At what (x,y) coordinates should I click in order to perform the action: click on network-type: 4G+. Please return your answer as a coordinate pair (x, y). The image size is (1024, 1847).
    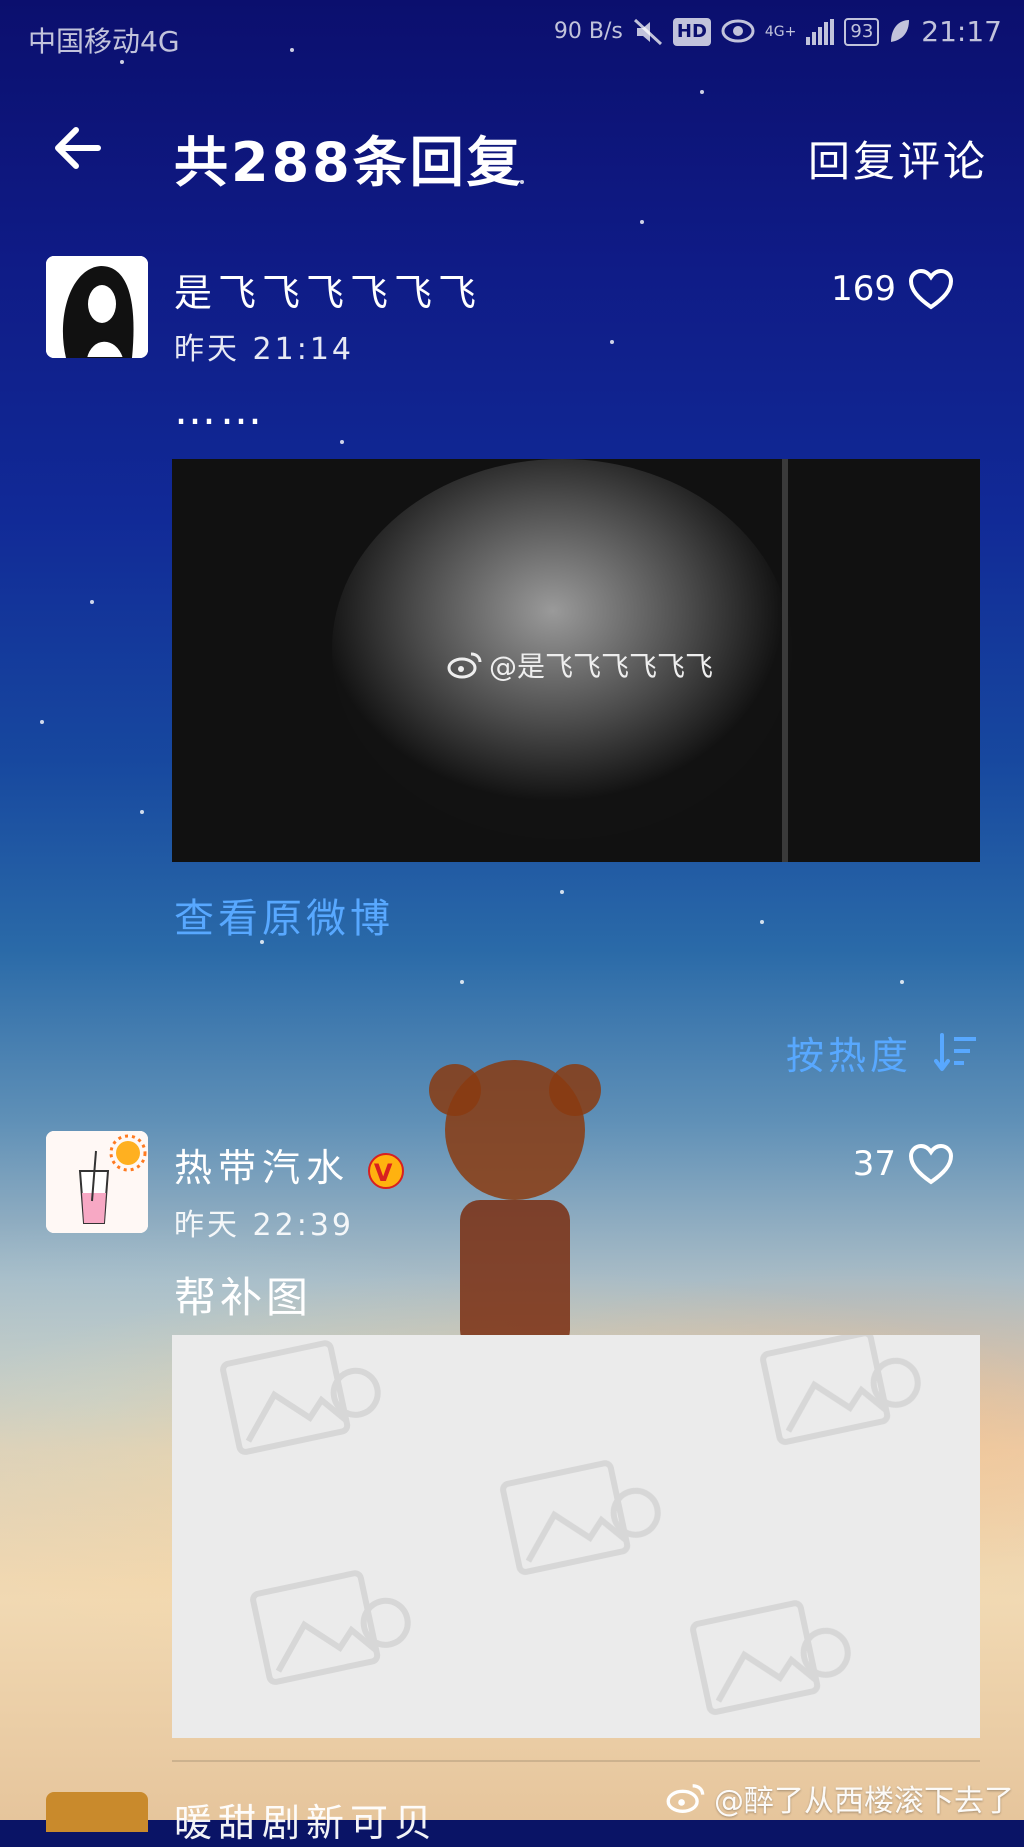
    Looking at the image, I should click on (780, 32).